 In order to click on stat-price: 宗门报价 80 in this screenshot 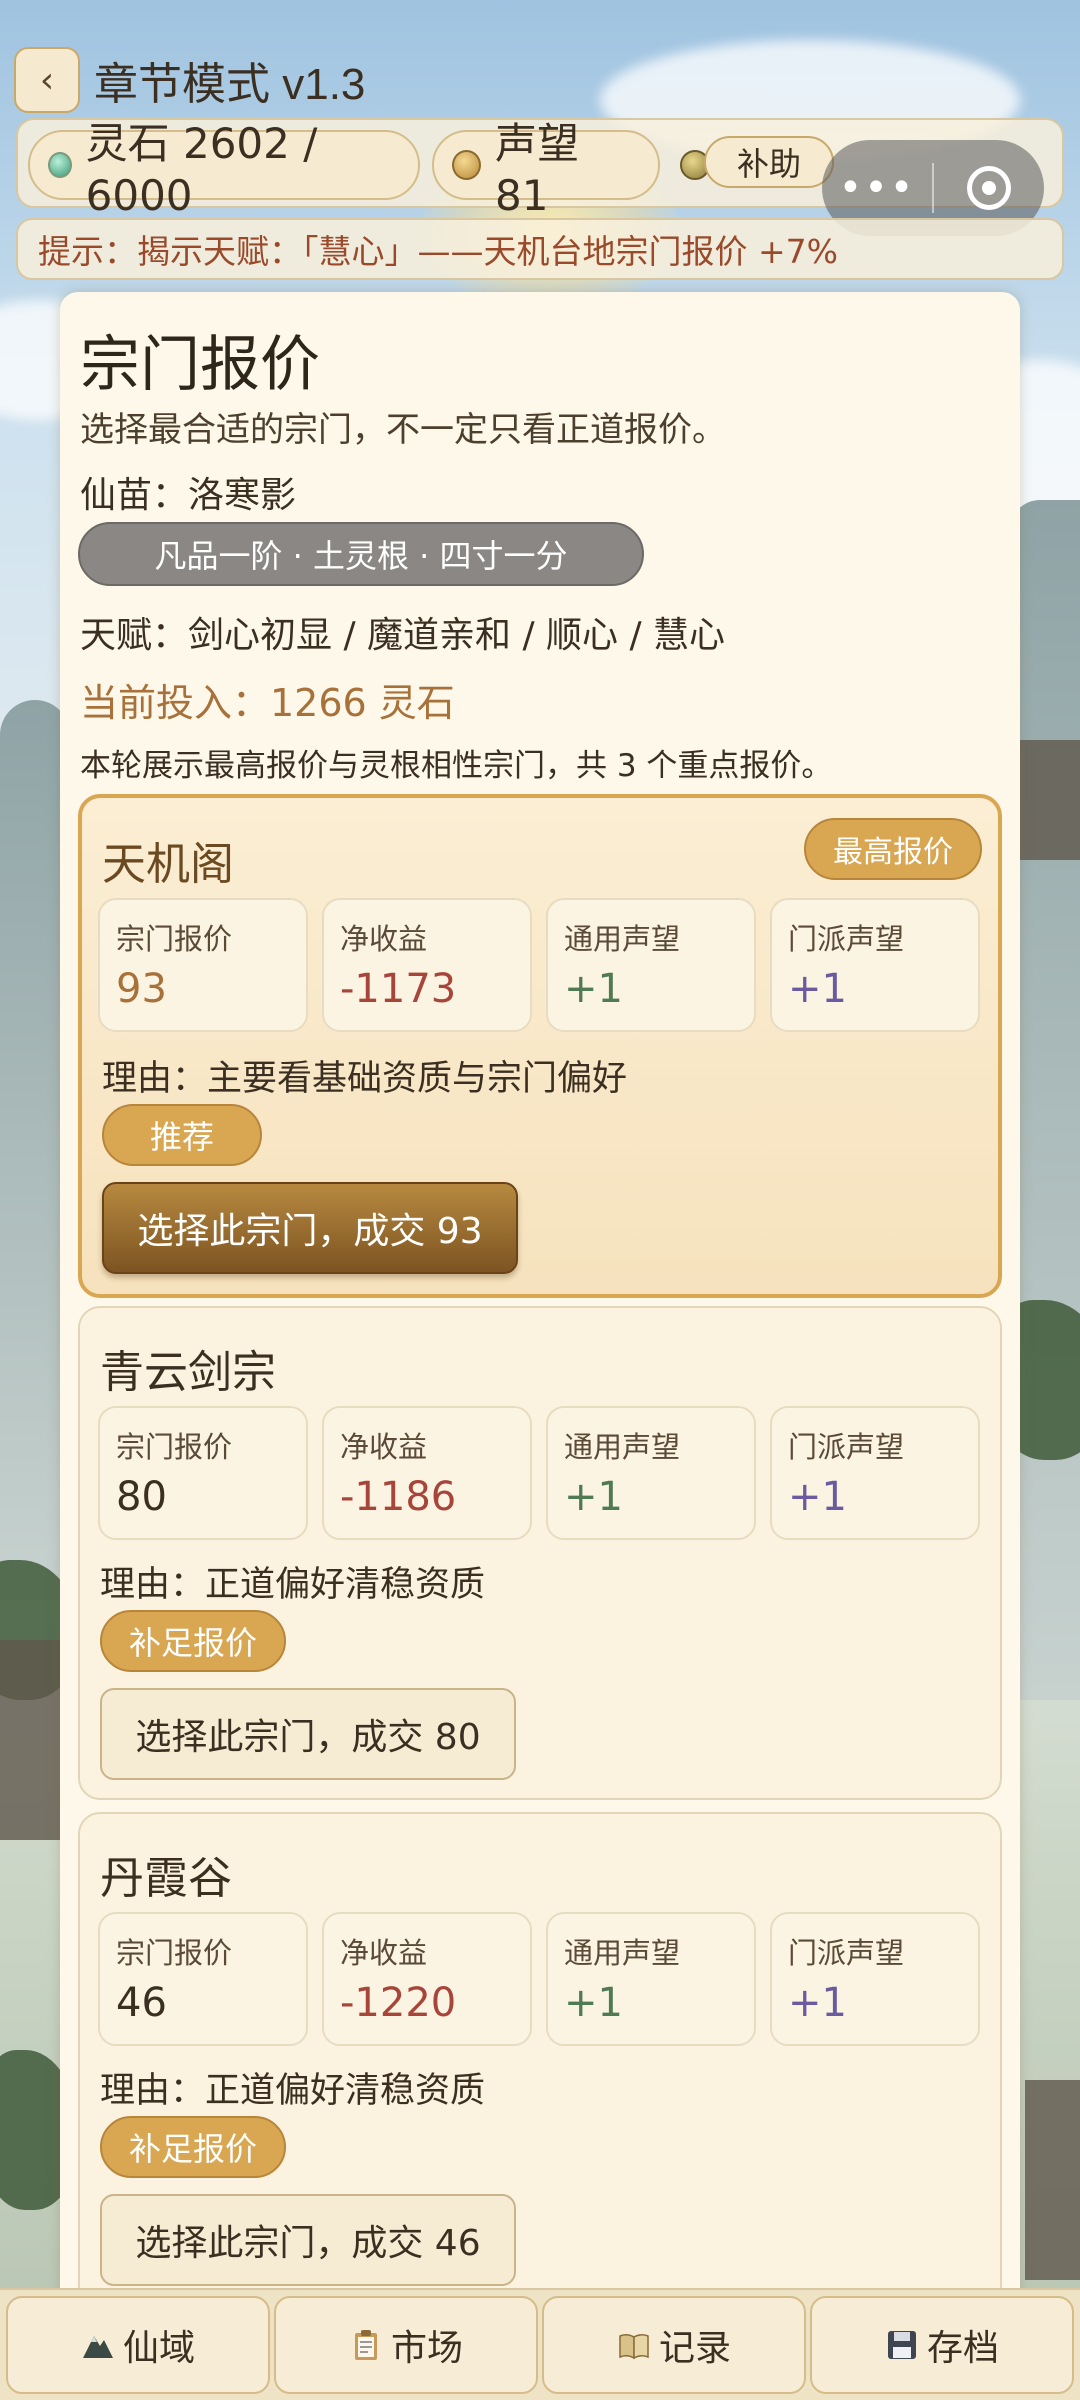, I will do `click(203, 1473)`.